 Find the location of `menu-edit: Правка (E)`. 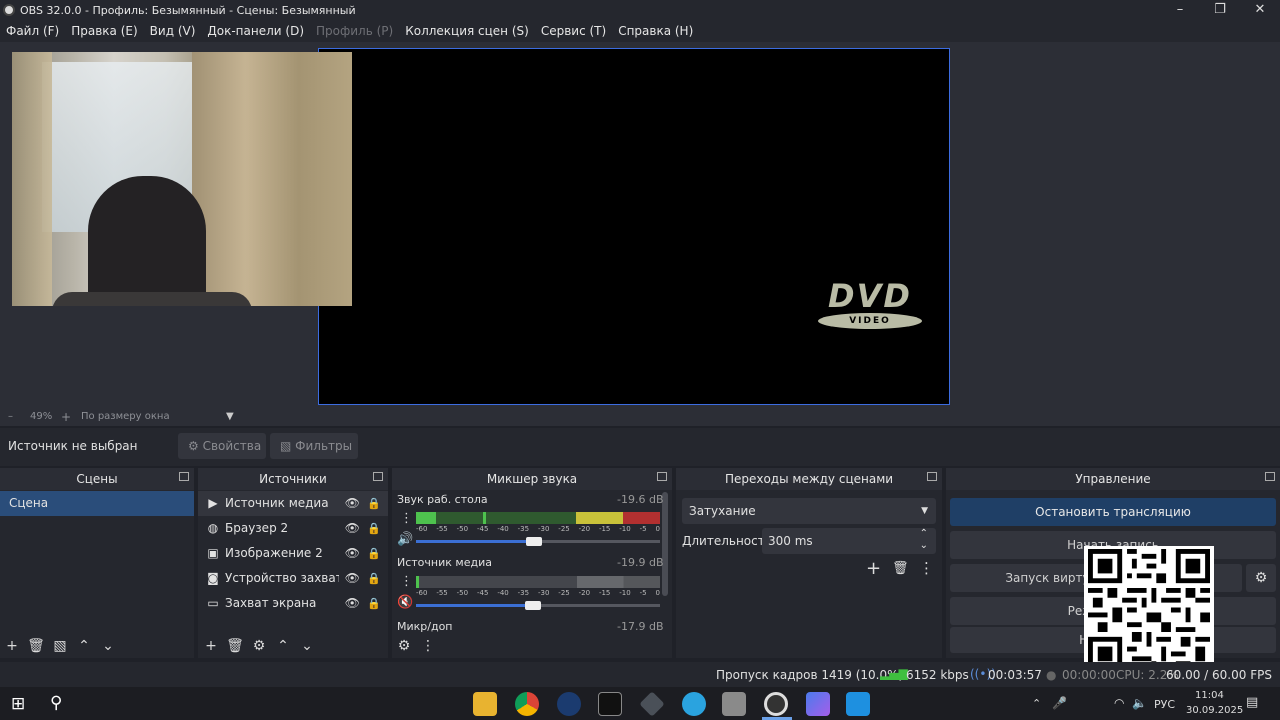

menu-edit: Правка (E) is located at coordinates (104, 31).